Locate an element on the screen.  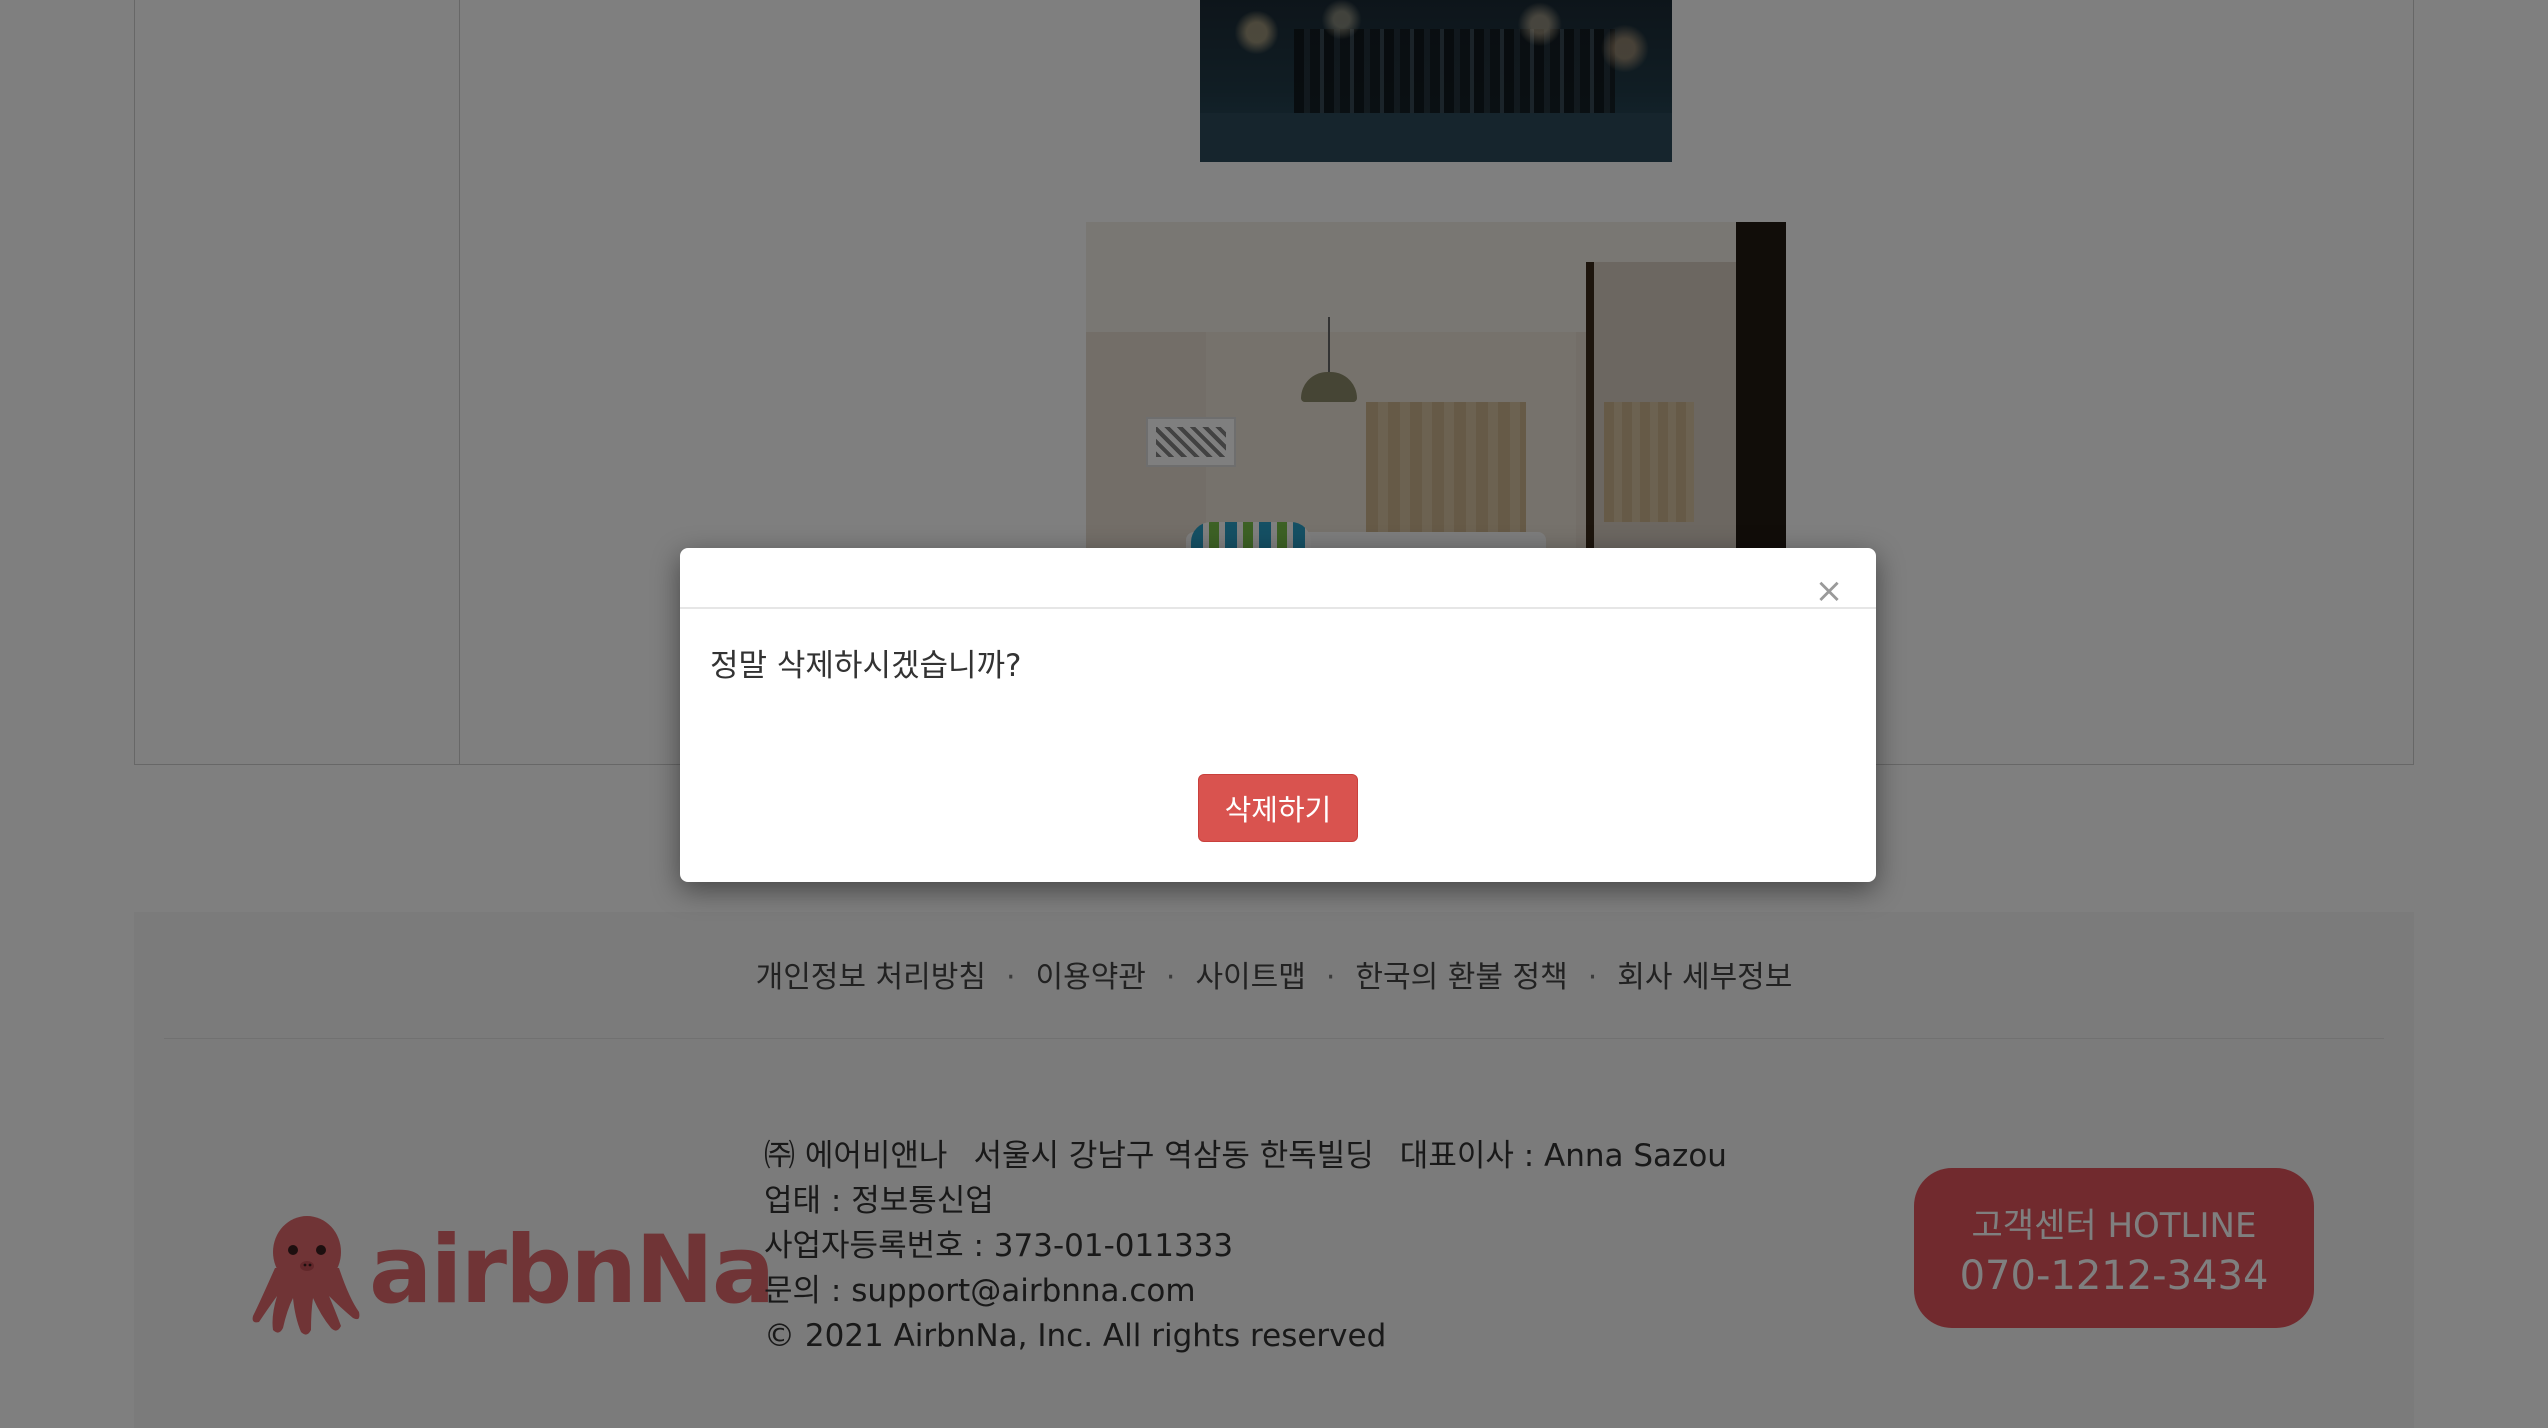
close-icon: × is located at coordinates (1829, 591).